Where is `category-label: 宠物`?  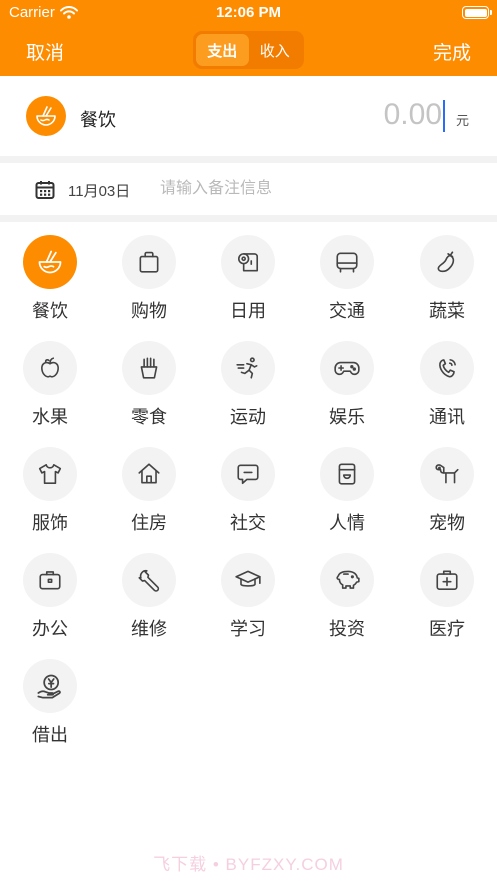 category-label: 宠物 is located at coordinates (447, 523).